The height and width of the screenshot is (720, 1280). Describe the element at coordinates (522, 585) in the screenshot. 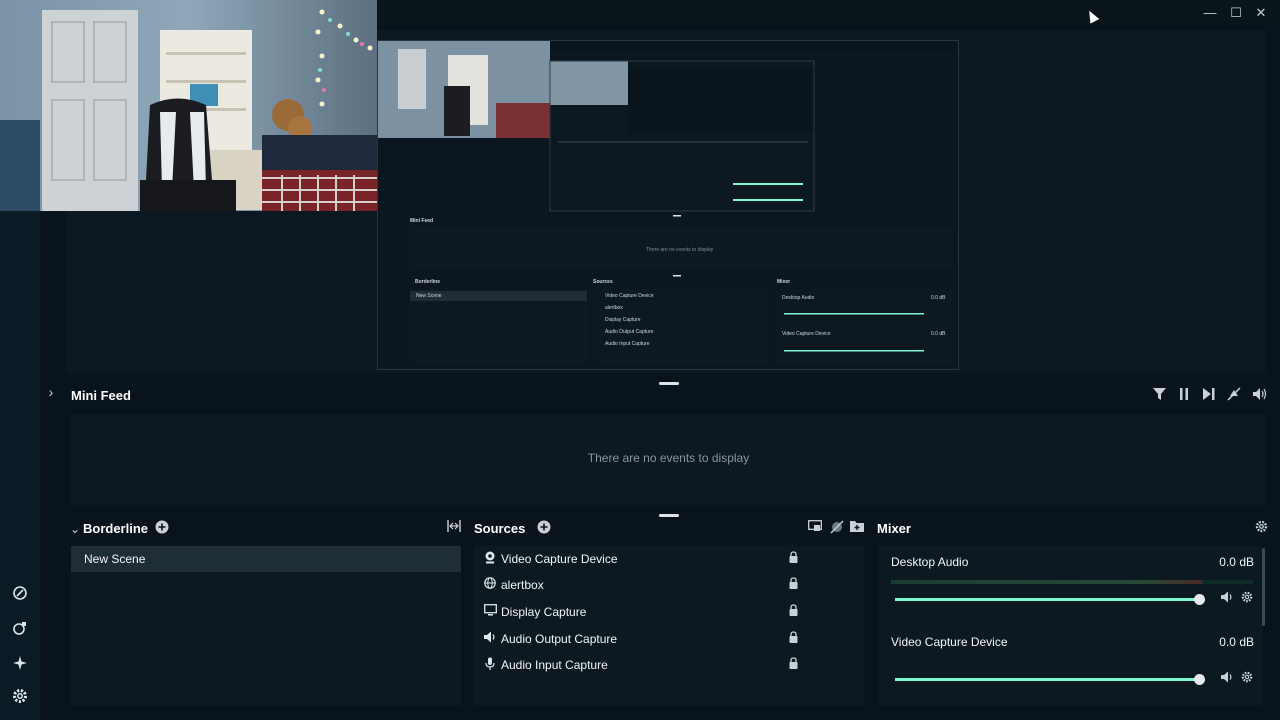

I see `source-label: alertbox` at that location.